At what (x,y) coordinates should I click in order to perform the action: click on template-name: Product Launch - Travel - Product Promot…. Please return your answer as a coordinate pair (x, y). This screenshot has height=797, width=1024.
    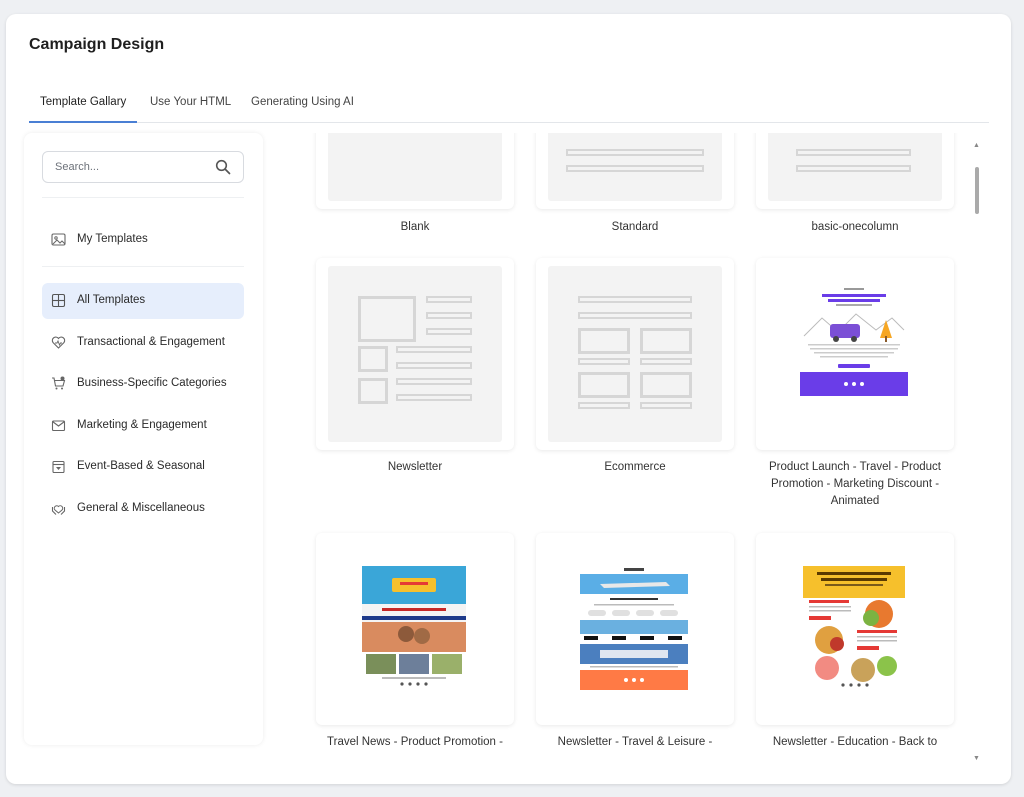
    Looking at the image, I should click on (855, 484).